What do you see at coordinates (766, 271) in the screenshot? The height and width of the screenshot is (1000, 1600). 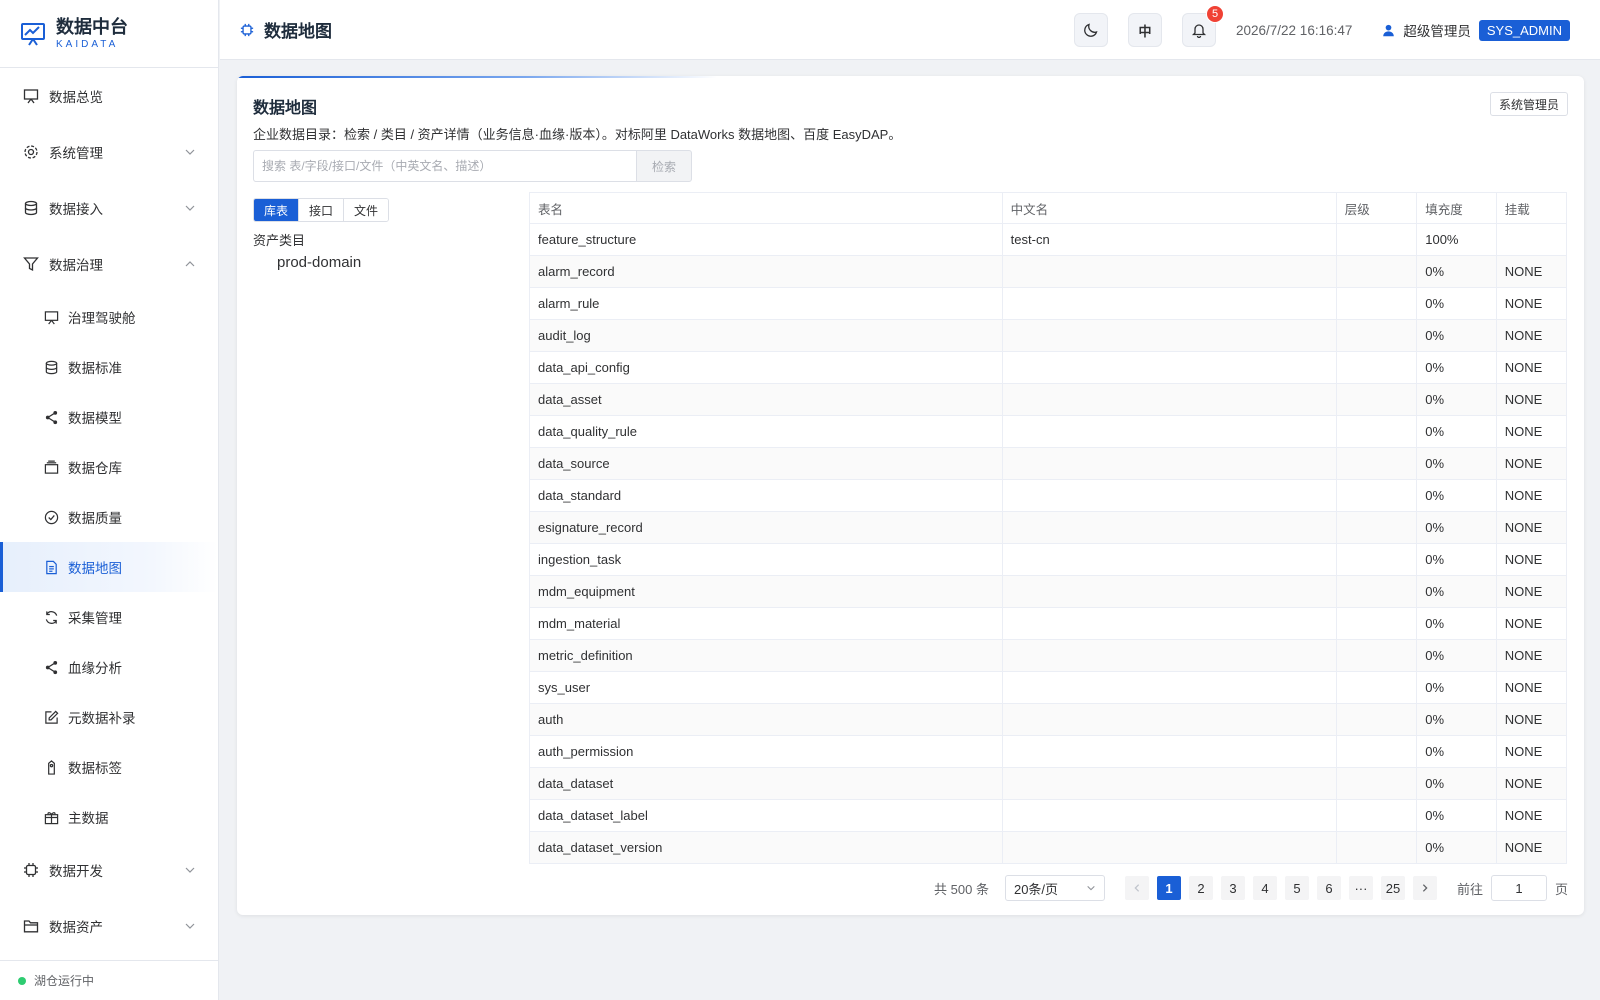 I see `cell-table-name: alarm_record` at bounding box center [766, 271].